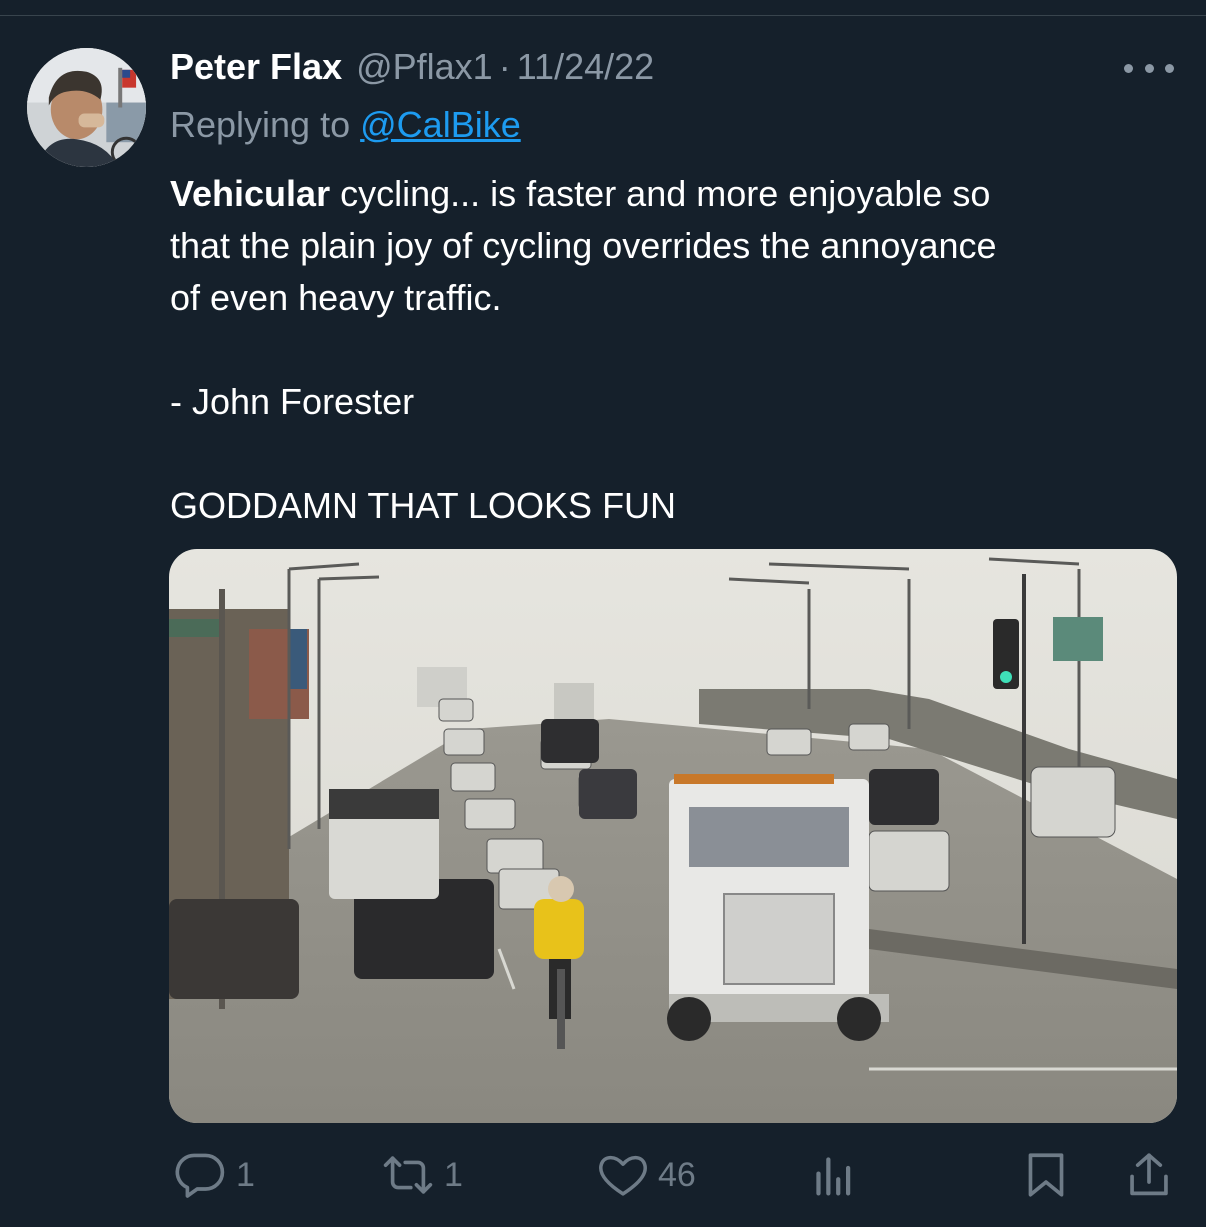  I want to click on retweet-icon, so click(408, 1175).